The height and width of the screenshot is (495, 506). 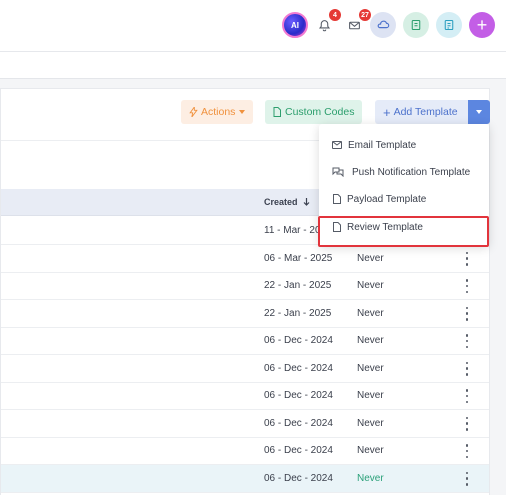 I want to click on menu-item-payload-template: Payload Template, so click(x=404, y=199).